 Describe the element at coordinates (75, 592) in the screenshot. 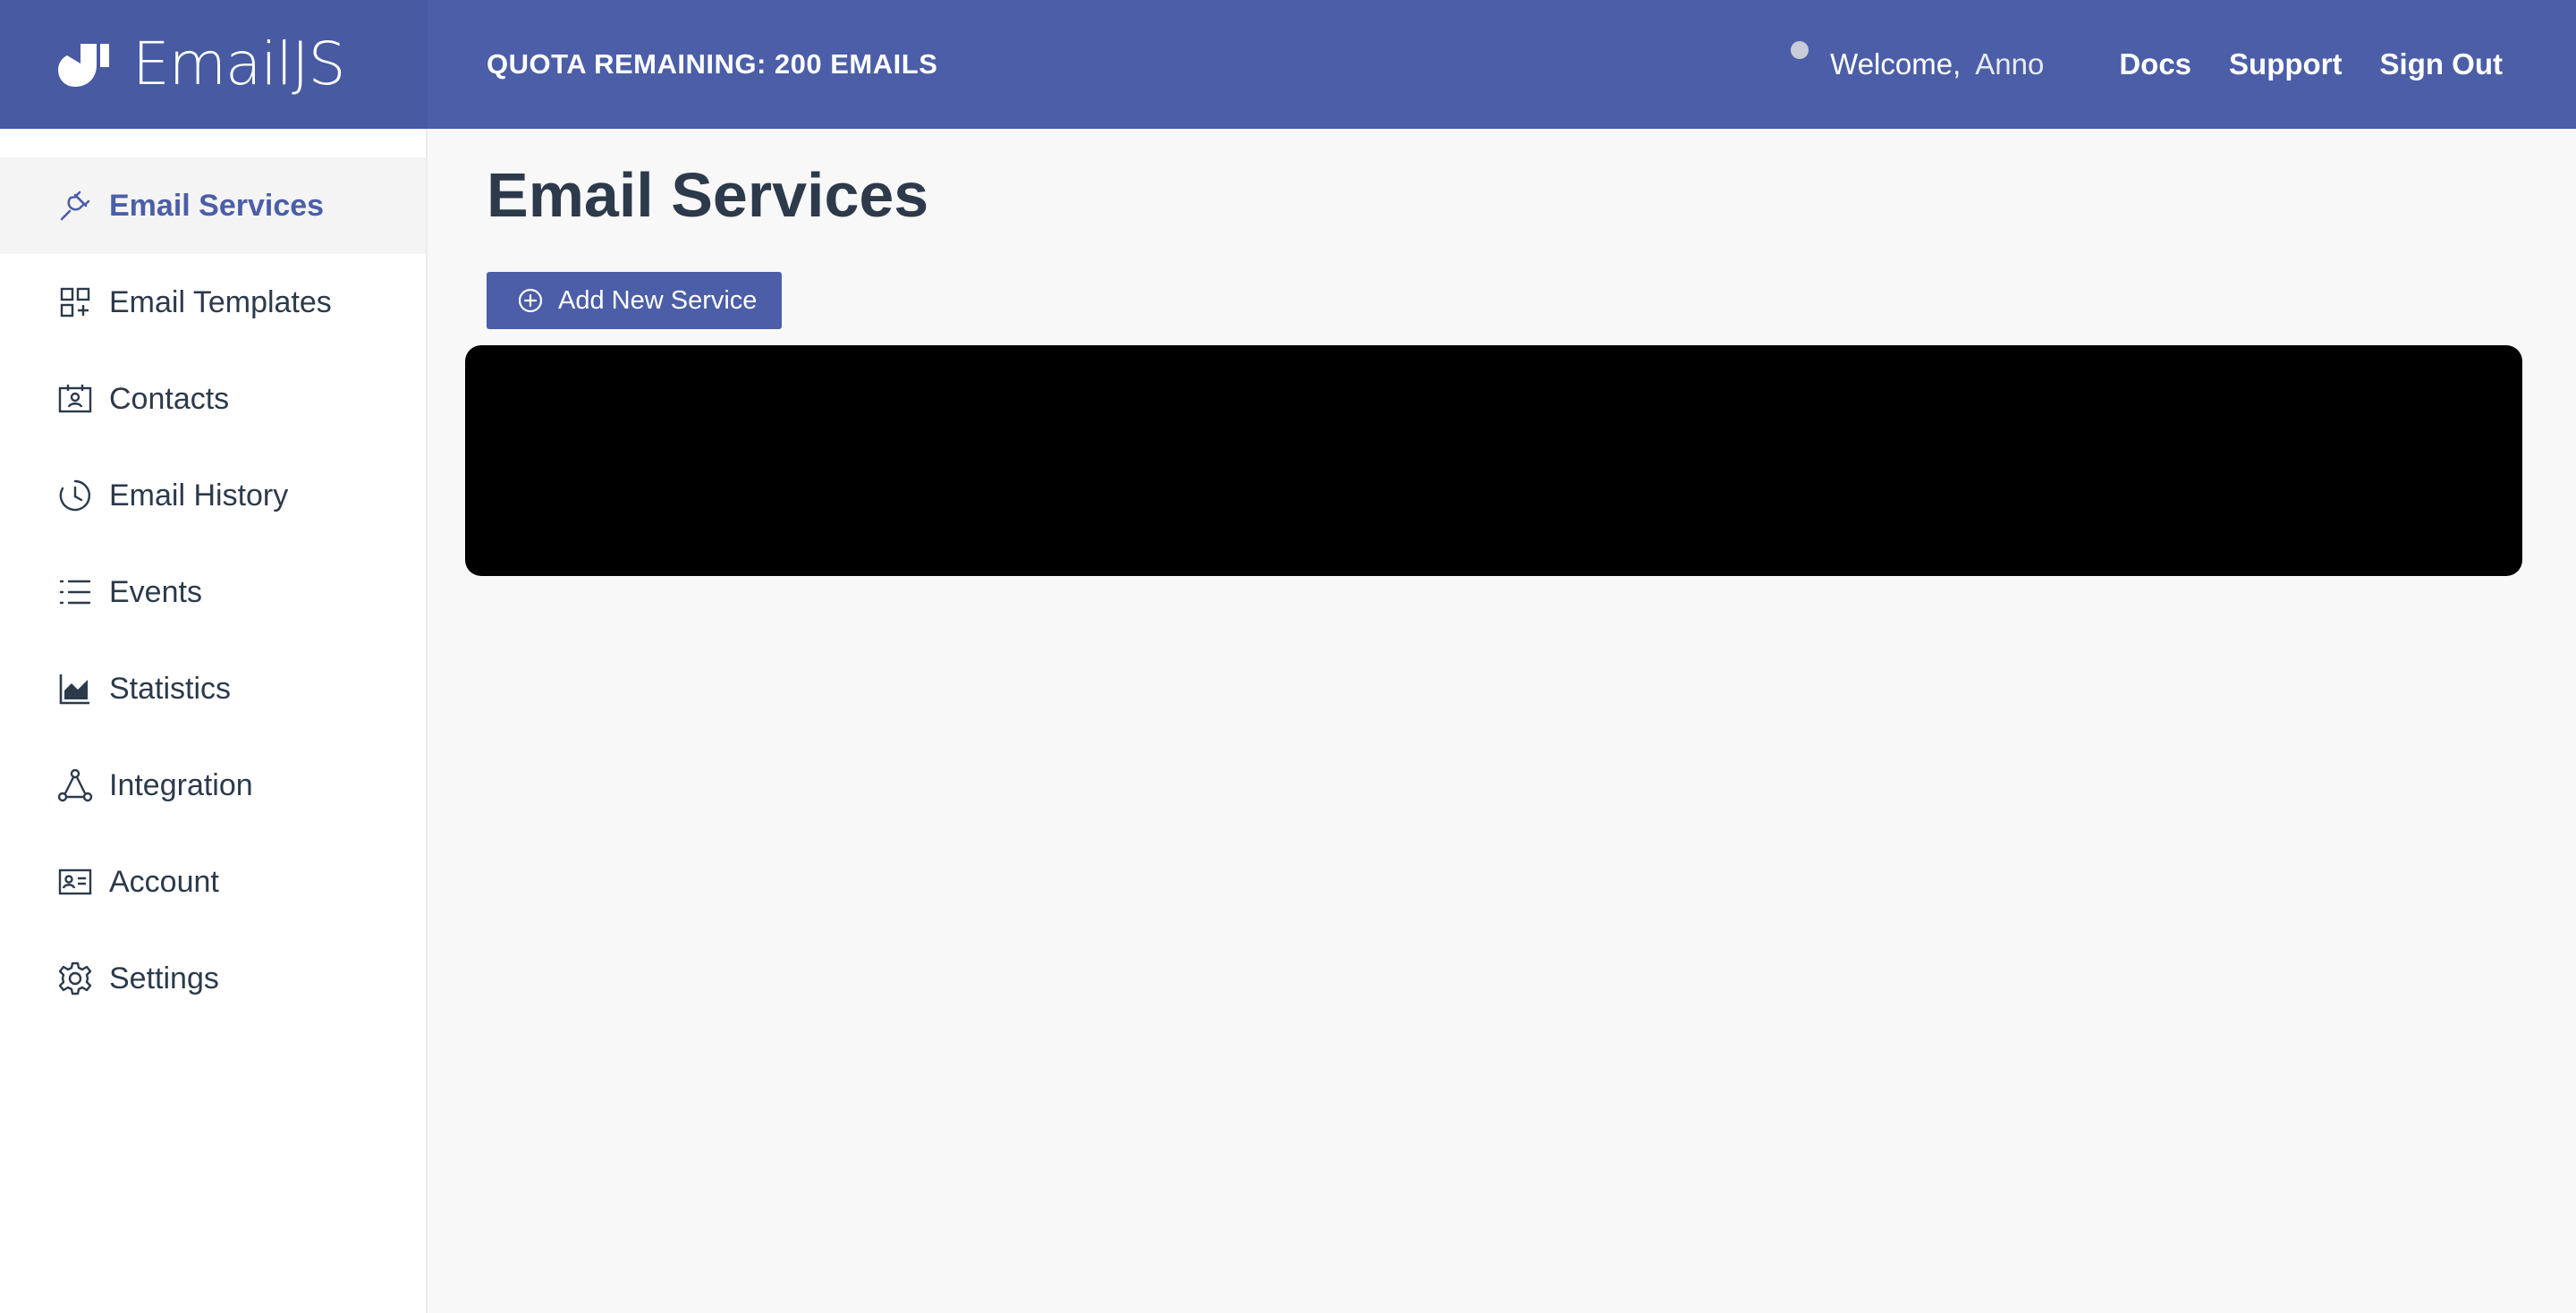

I see `list-icon` at that location.